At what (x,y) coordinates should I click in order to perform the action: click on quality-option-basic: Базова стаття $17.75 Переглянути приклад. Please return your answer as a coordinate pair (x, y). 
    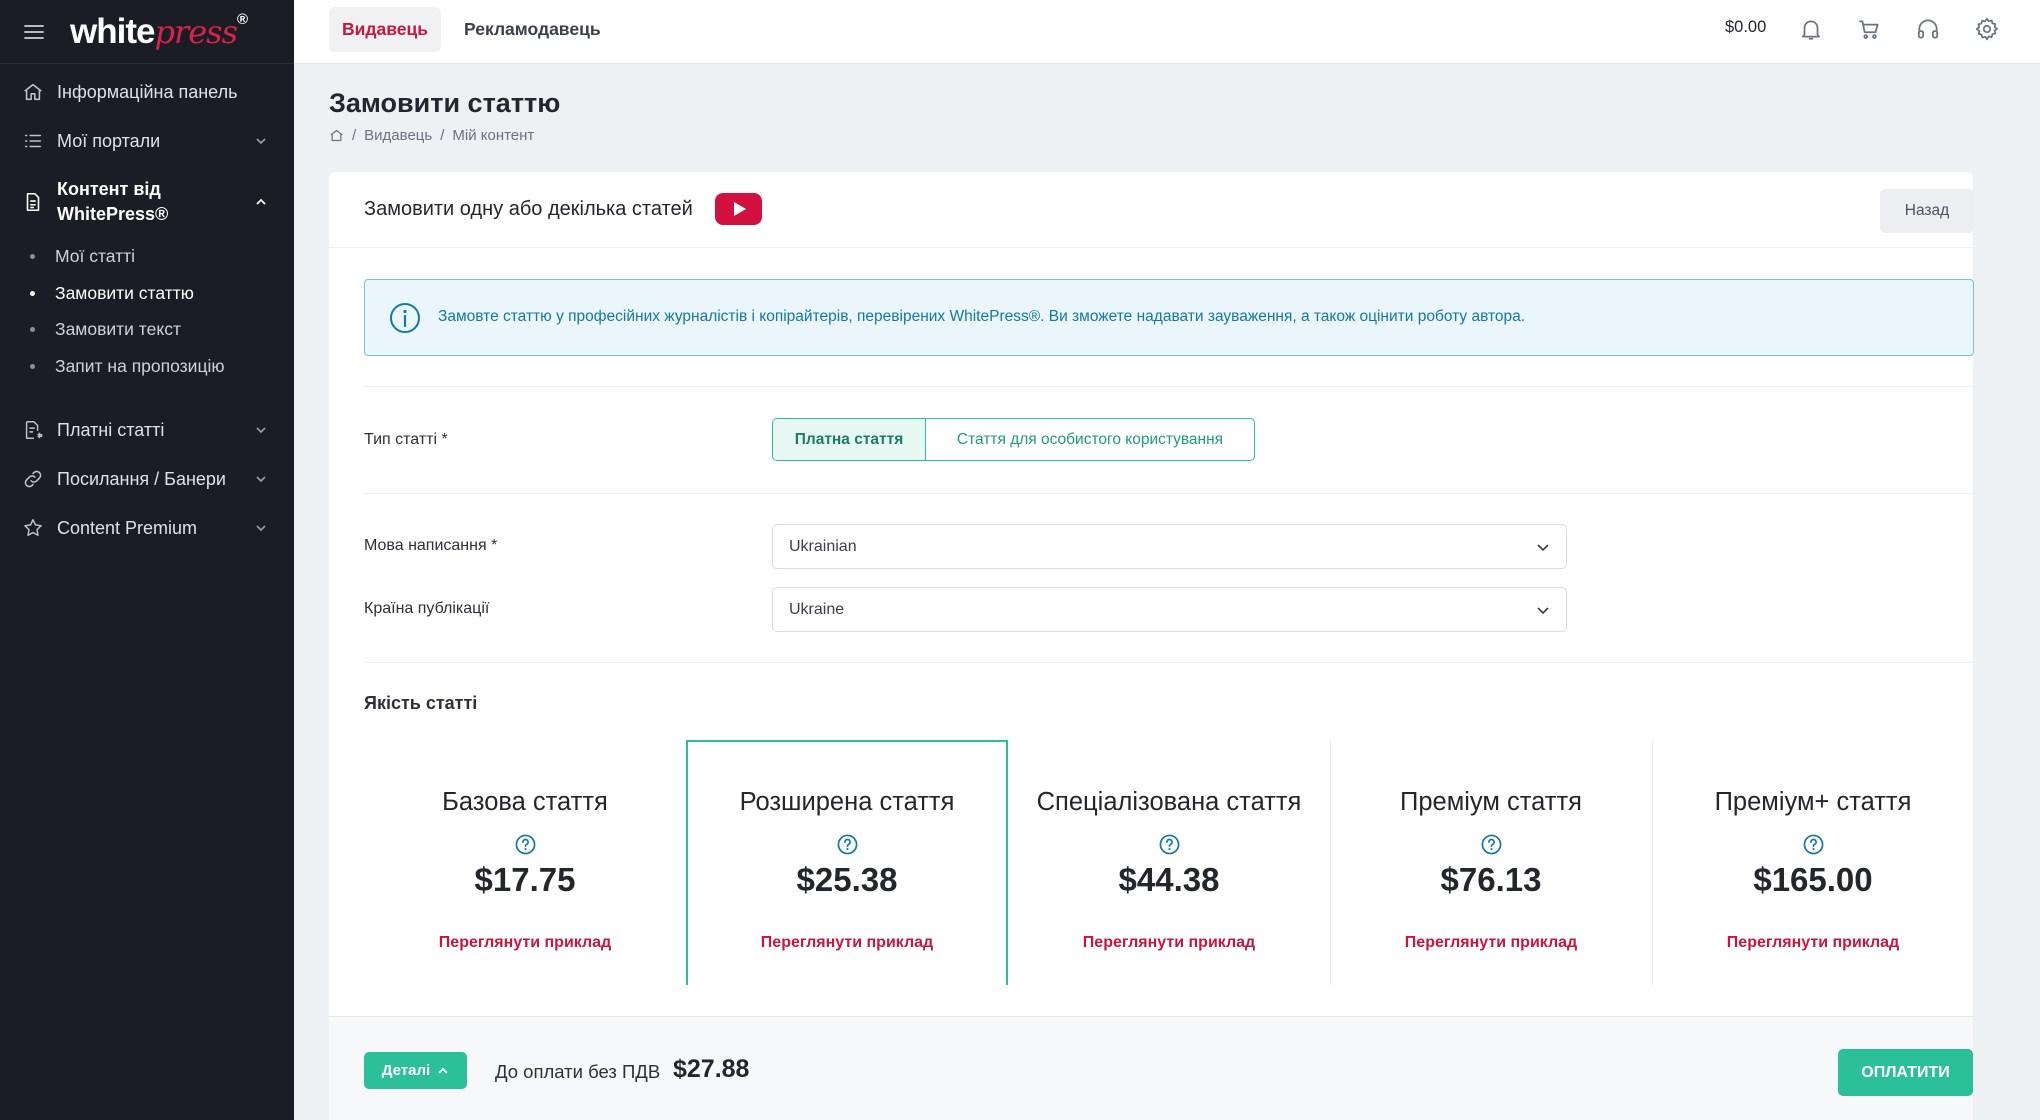
    Looking at the image, I should click on (525, 862).